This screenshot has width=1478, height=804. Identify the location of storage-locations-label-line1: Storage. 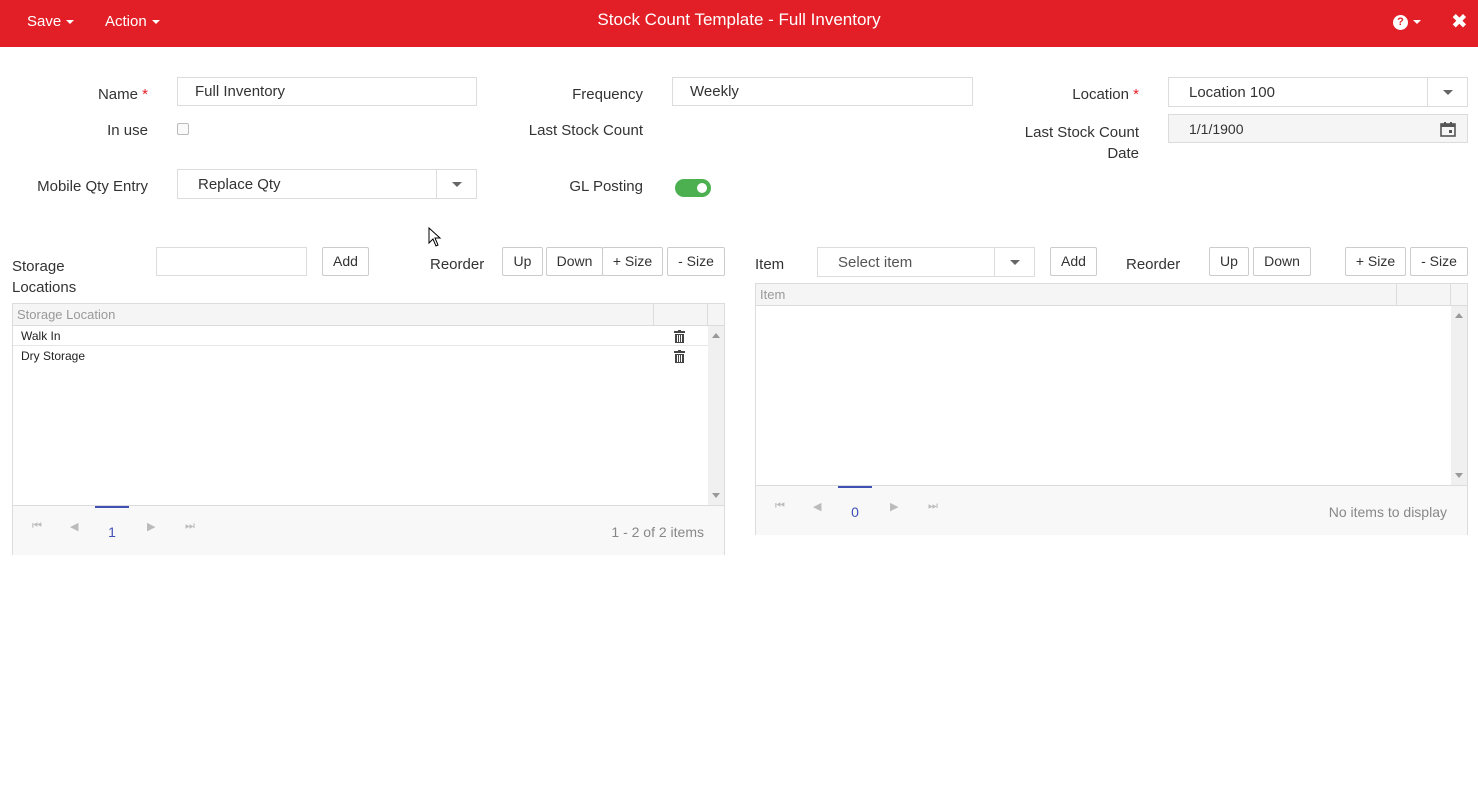
(38, 266).